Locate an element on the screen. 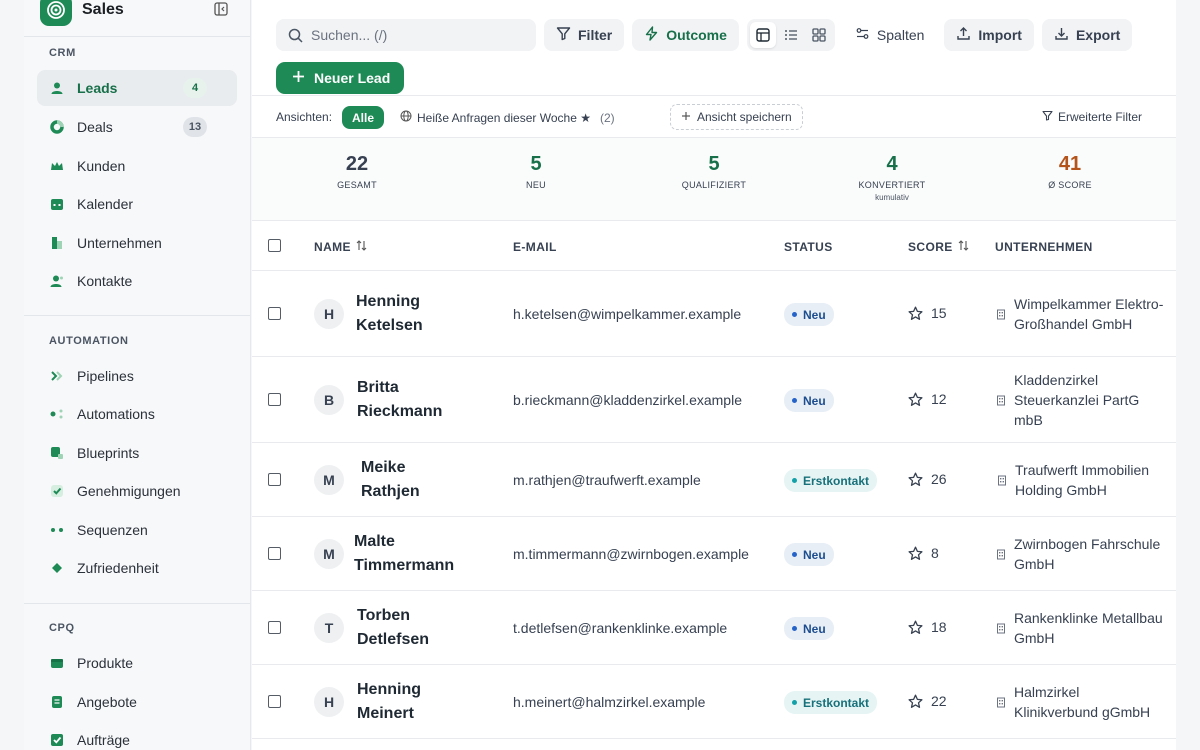 The width and height of the screenshot is (1200, 750). lead-company: Traufwerft Immobilien Holding GmbH is located at coordinates (1081, 480).